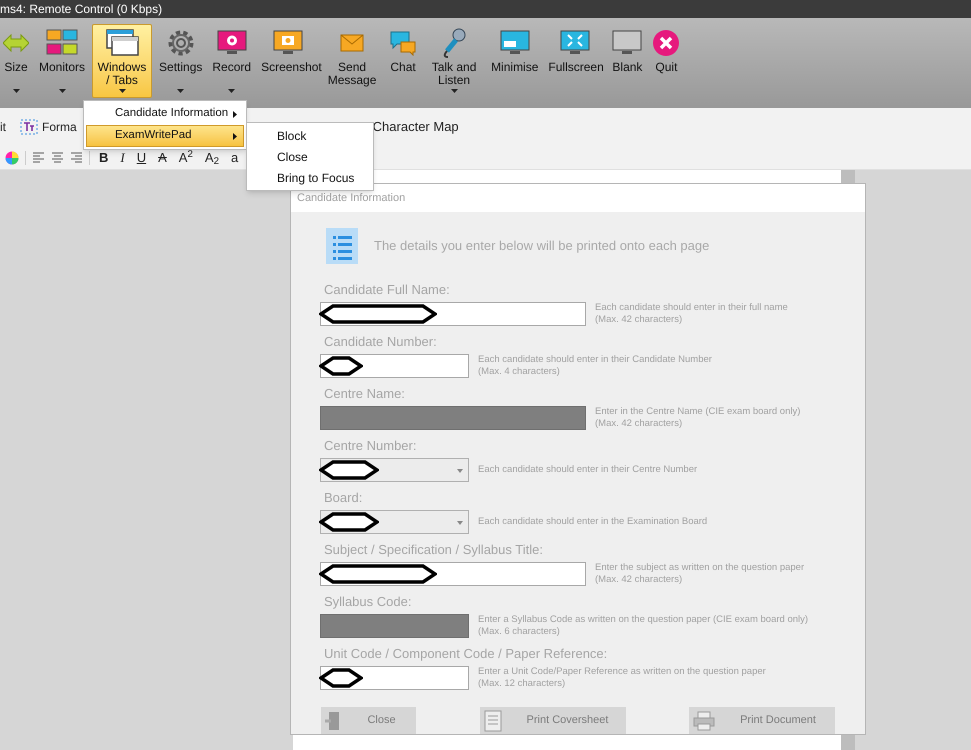  I want to click on format-button: A$_{2}$, so click(212, 157).